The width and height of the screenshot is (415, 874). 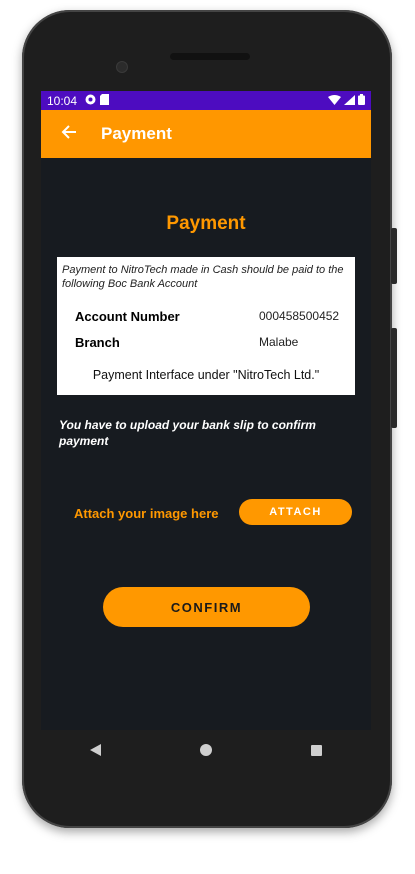 I want to click on front-camera, so click(x=122, y=67).